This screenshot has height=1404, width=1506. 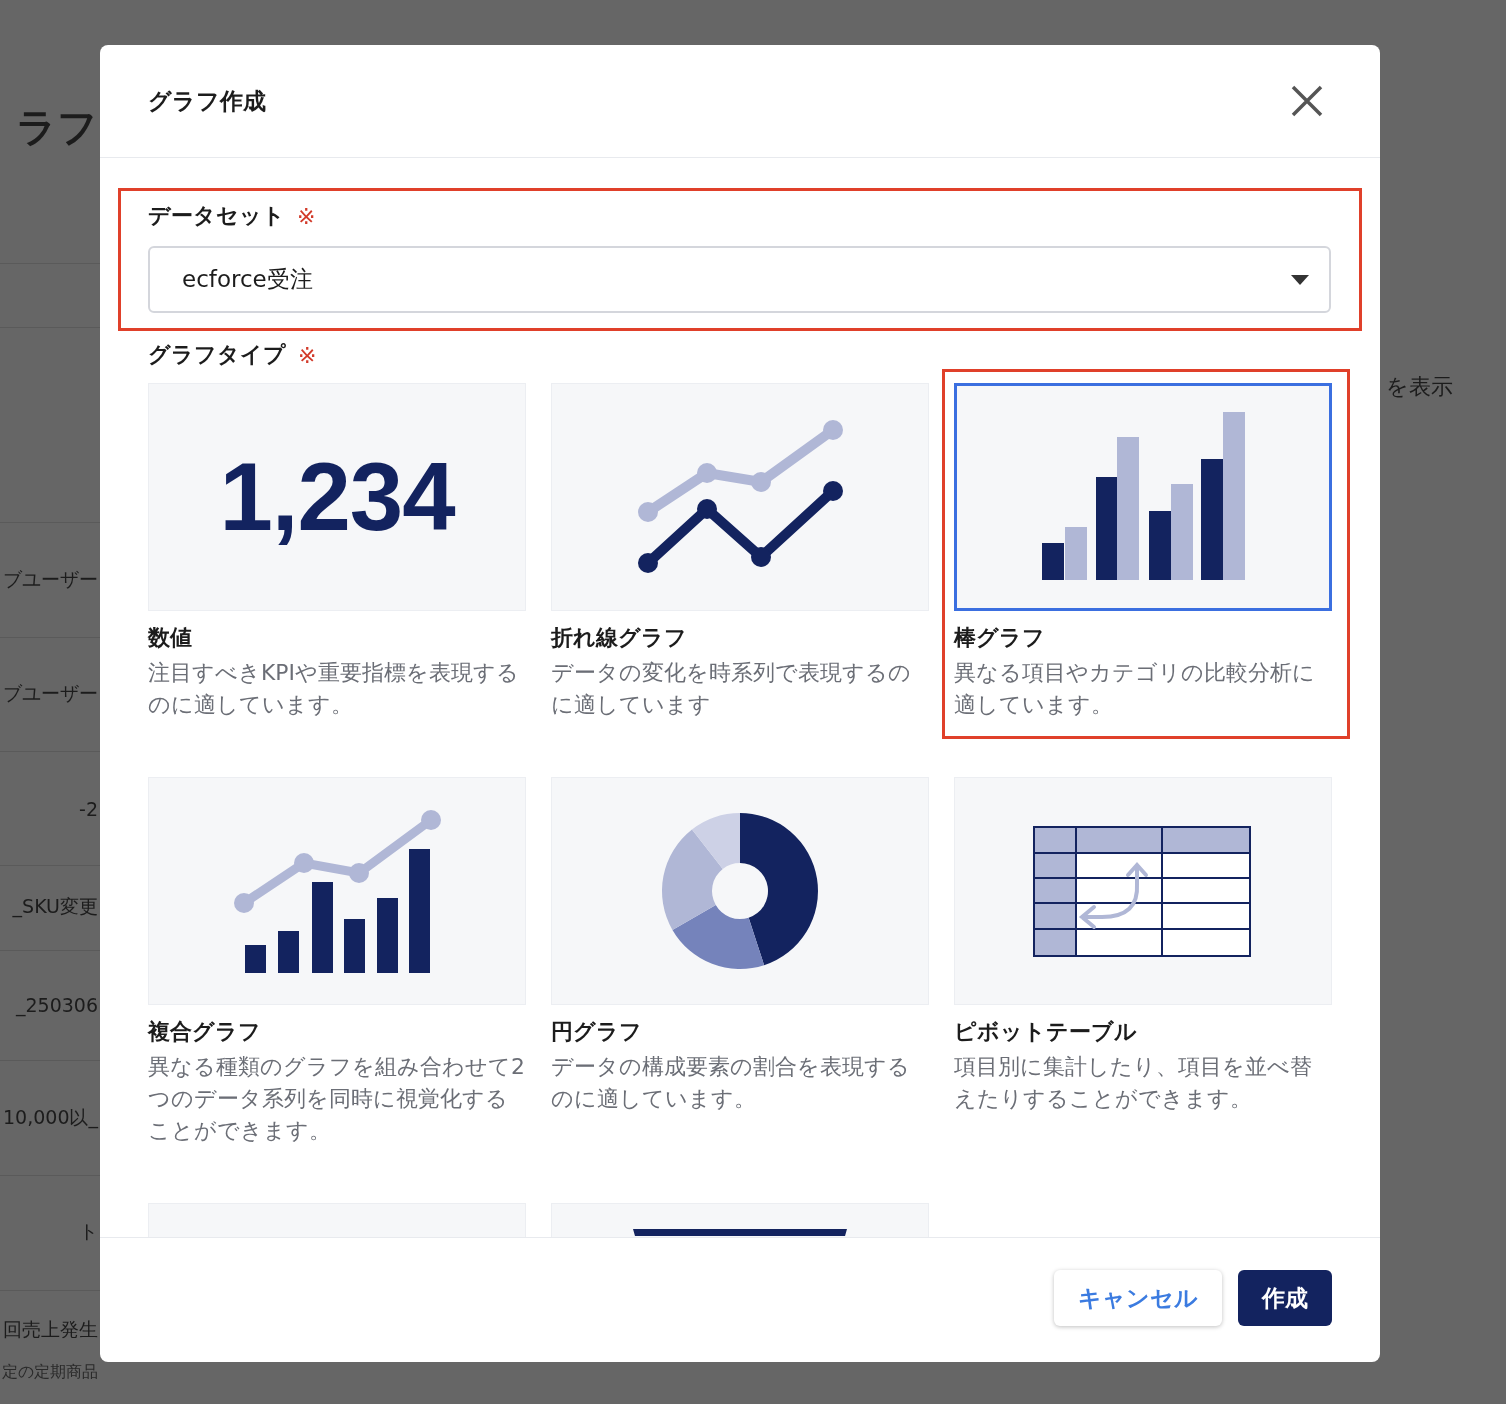 I want to click on graph-type-option: 1,234, so click(x=337, y=497).